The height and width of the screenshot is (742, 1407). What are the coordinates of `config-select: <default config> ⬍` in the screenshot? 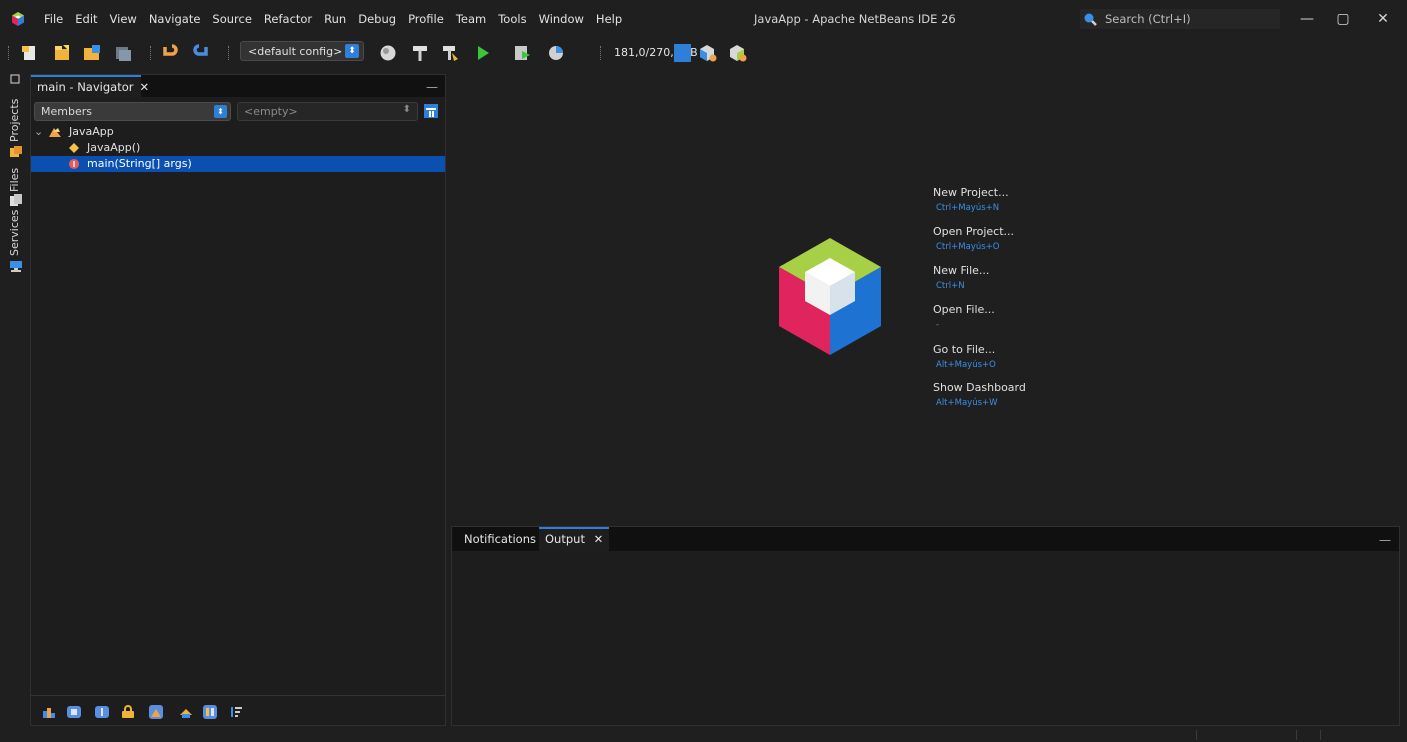 It's located at (302, 51).